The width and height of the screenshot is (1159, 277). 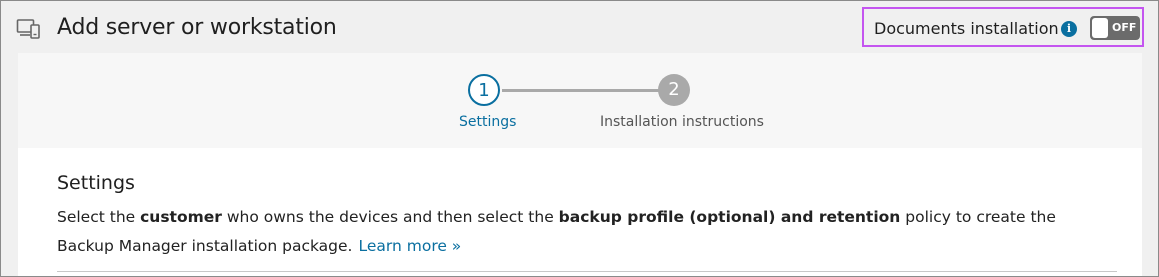 I want to click on documents-installation-panel: Documents installation i OFF, so click(x=1003, y=27).